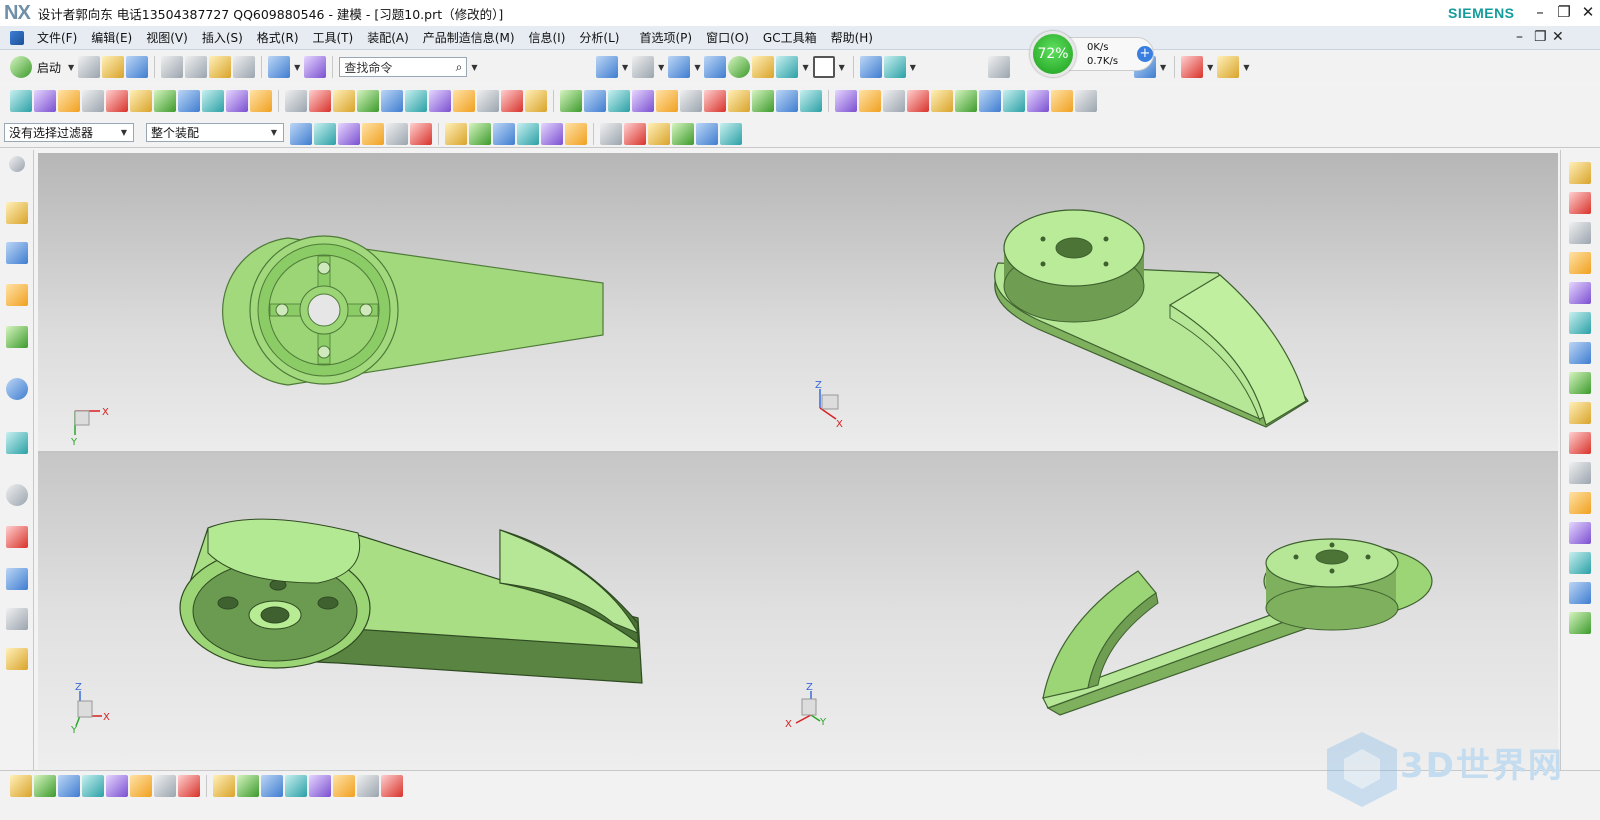 Image resolution: width=1600 pixels, height=820 pixels. What do you see at coordinates (17, 253) in the screenshot?
I see `constraint-navigator-icon` at bounding box center [17, 253].